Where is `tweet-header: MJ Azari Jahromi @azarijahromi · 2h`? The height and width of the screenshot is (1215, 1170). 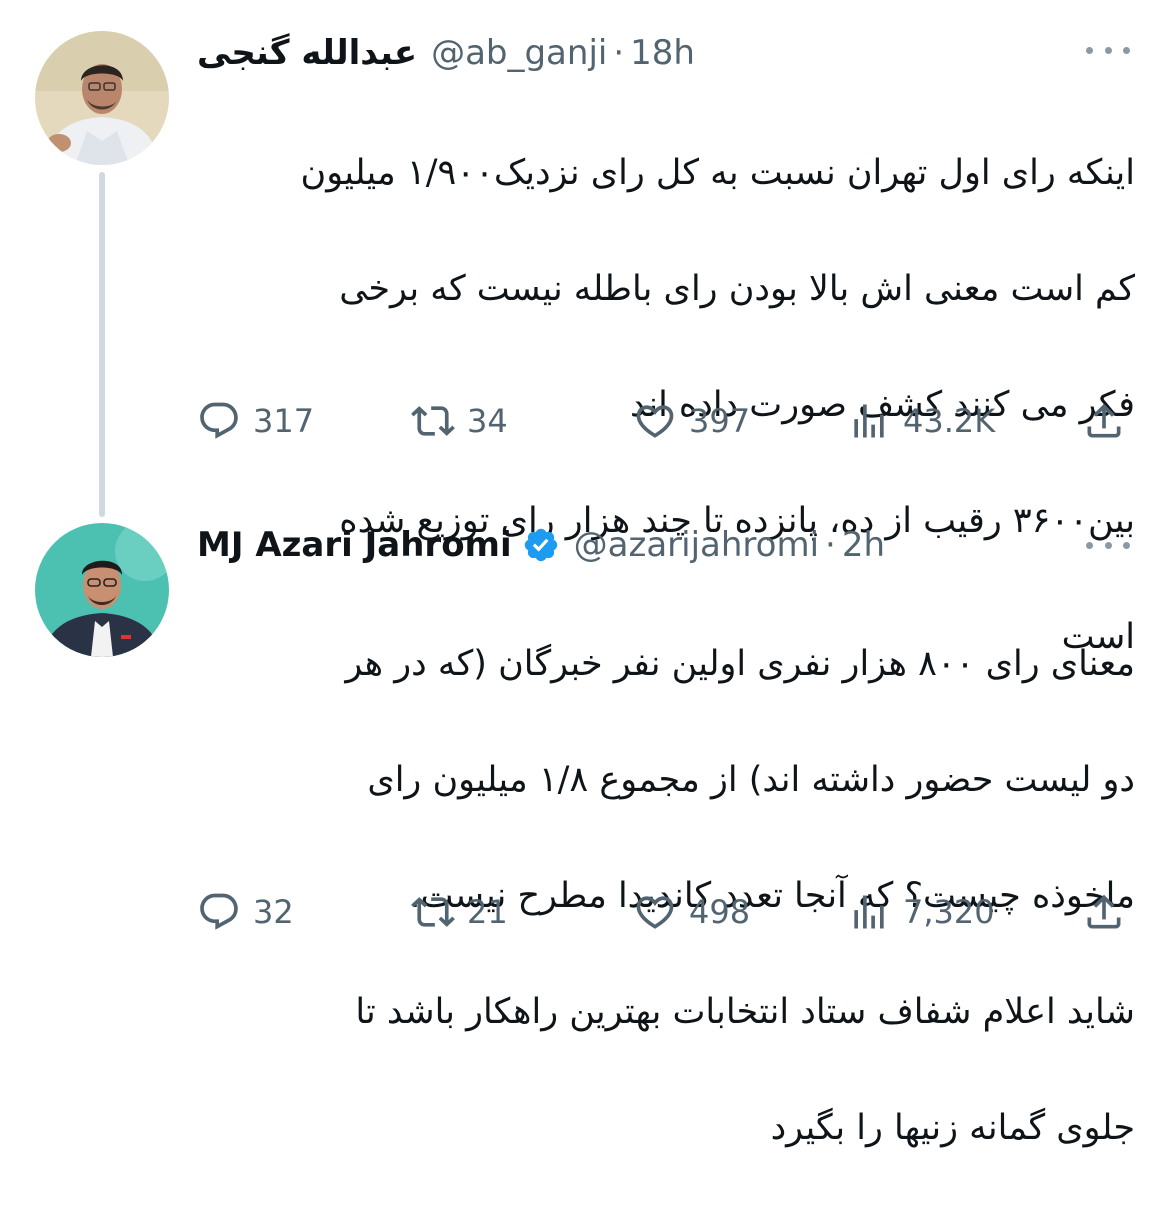
tweet-header: MJ Azari Jahromi @azarijahromi · 2h is located at coordinates (541, 545).